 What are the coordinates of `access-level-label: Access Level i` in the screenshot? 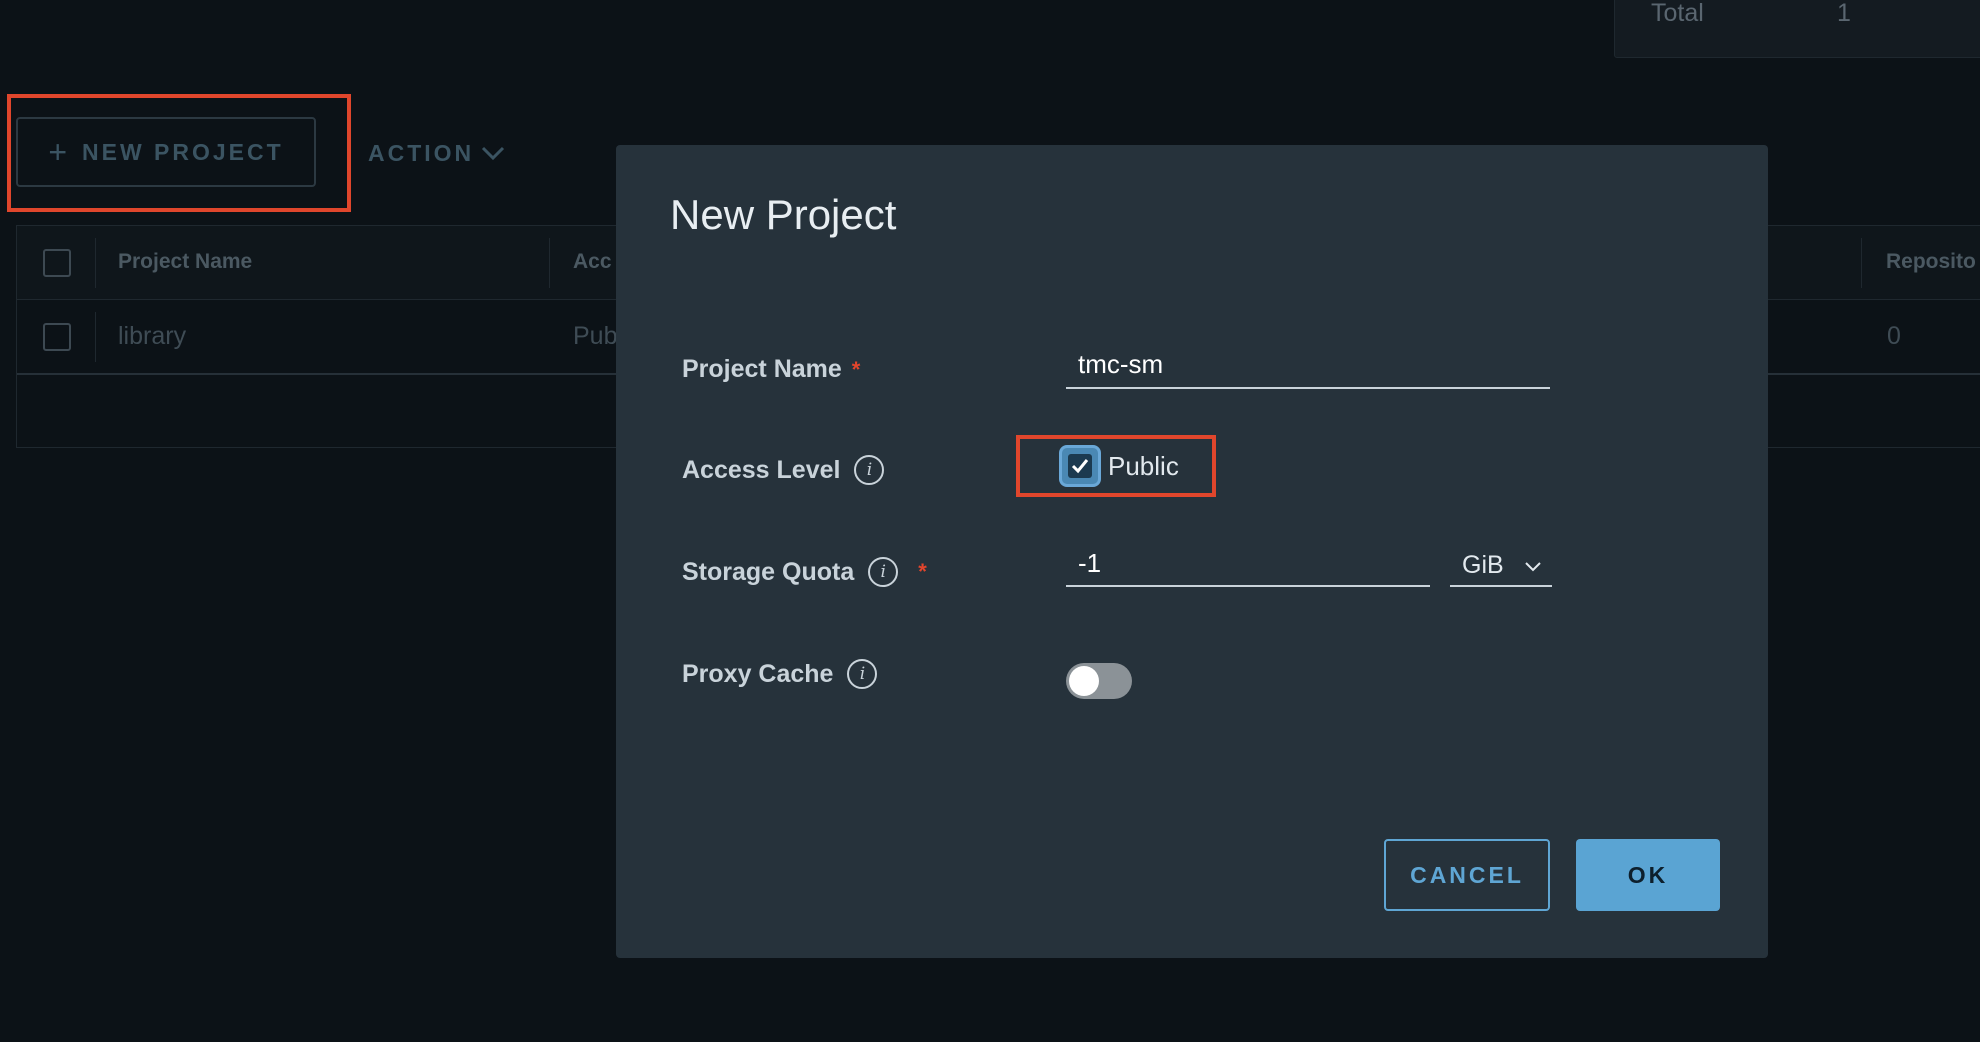 It's located at (783, 470).